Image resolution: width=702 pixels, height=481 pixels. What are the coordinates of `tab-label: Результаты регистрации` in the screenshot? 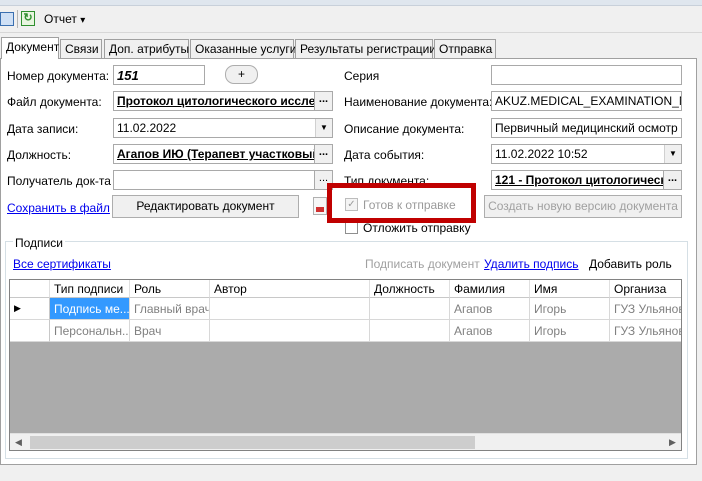 It's located at (368, 49).